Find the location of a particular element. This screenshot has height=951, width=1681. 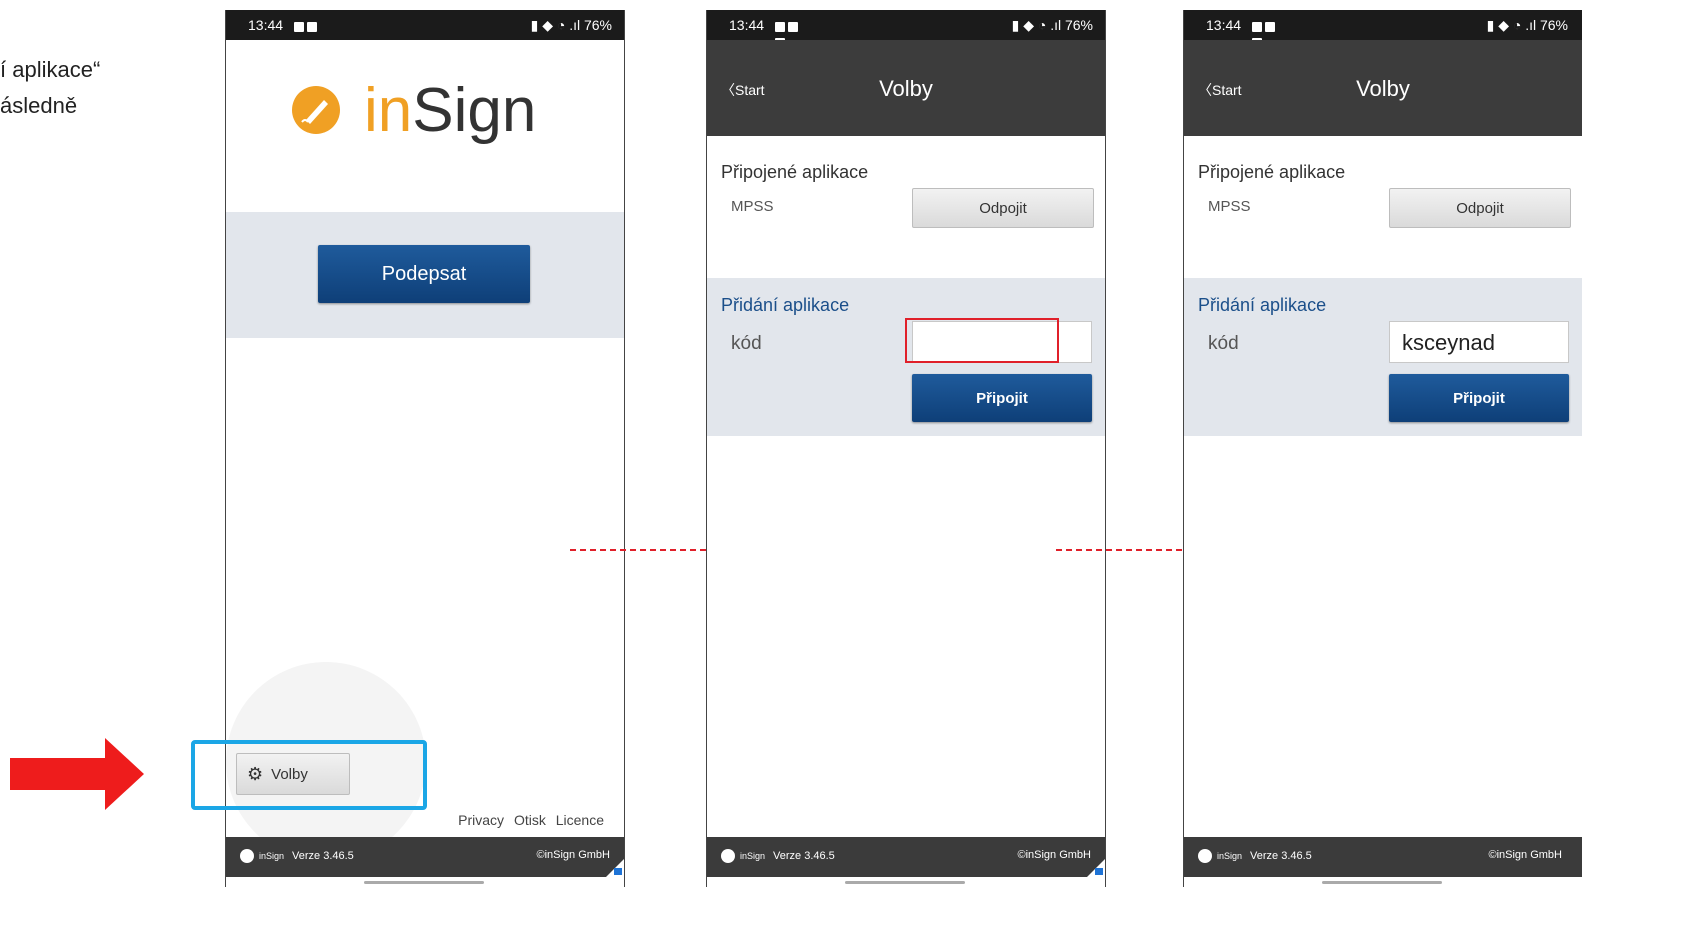

footer-links: Privacy Otisk Licence is located at coordinates (528, 820).